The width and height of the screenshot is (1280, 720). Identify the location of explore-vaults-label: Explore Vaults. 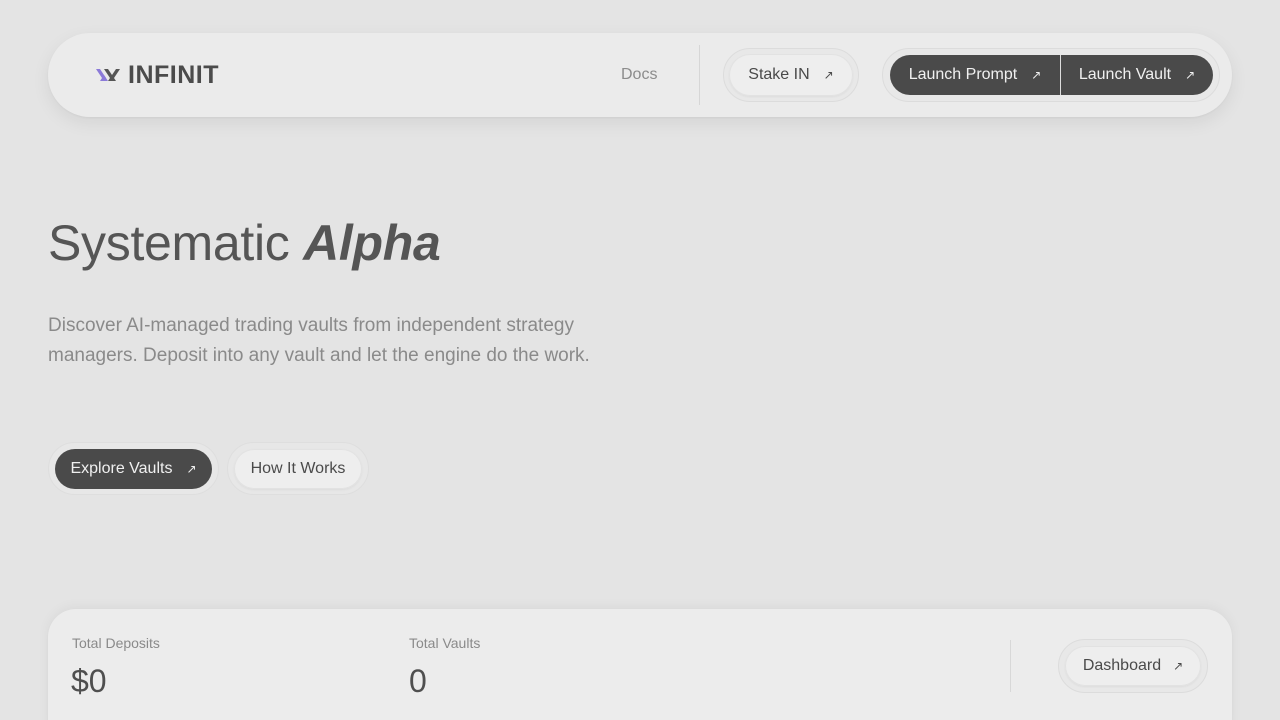
(121, 468).